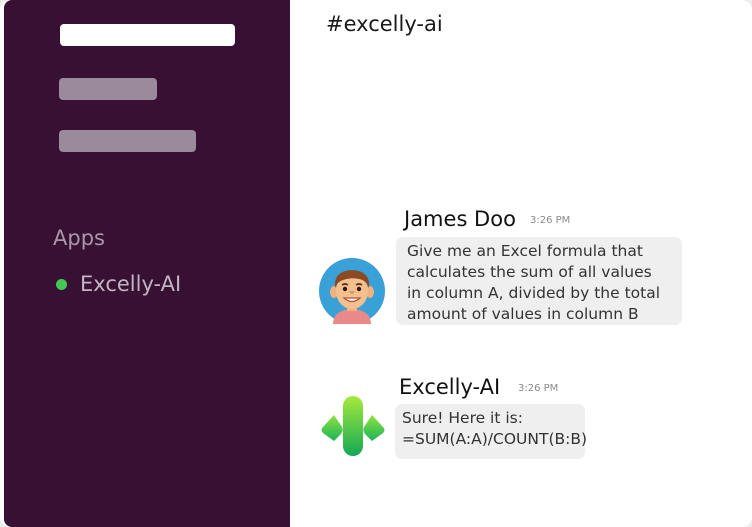 Image resolution: width=752 pixels, height=527 pixels. I want to click on message-text-line: calculates the sum of all values, so click(529, 272).